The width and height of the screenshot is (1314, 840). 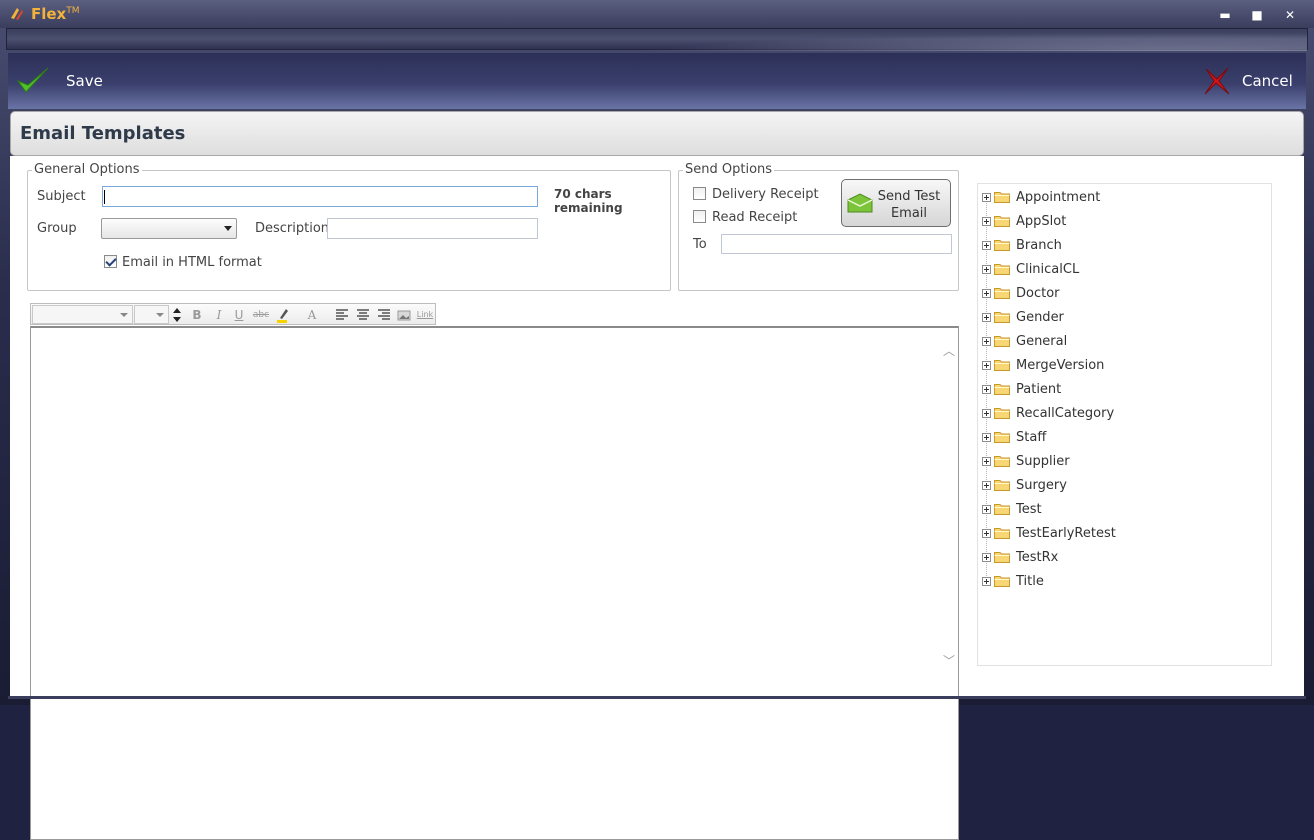 What do you see at coordinates (17, 14) in the screenshot?
I see `flex-logo-icon` at bounding box center [17, 14].